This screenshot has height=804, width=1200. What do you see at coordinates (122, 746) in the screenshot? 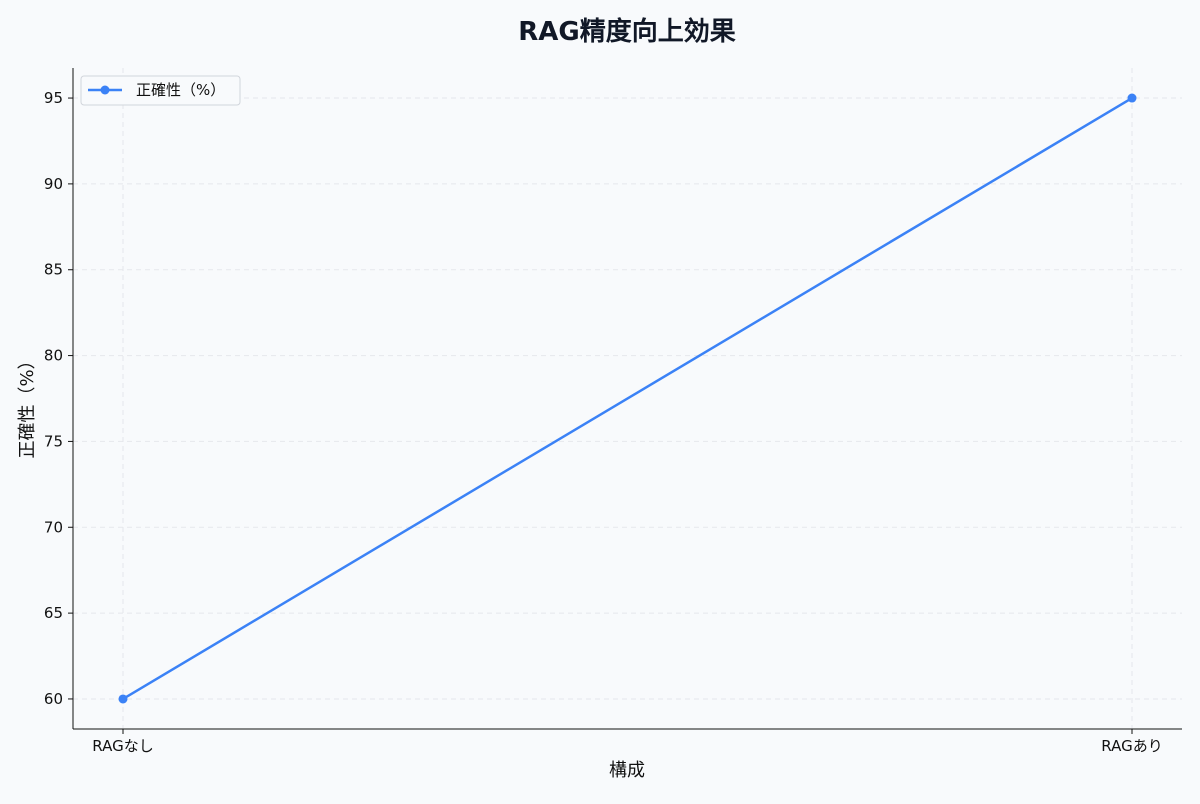
I see `x-tick-label: RAGなし` at bounding box center [122, 746].